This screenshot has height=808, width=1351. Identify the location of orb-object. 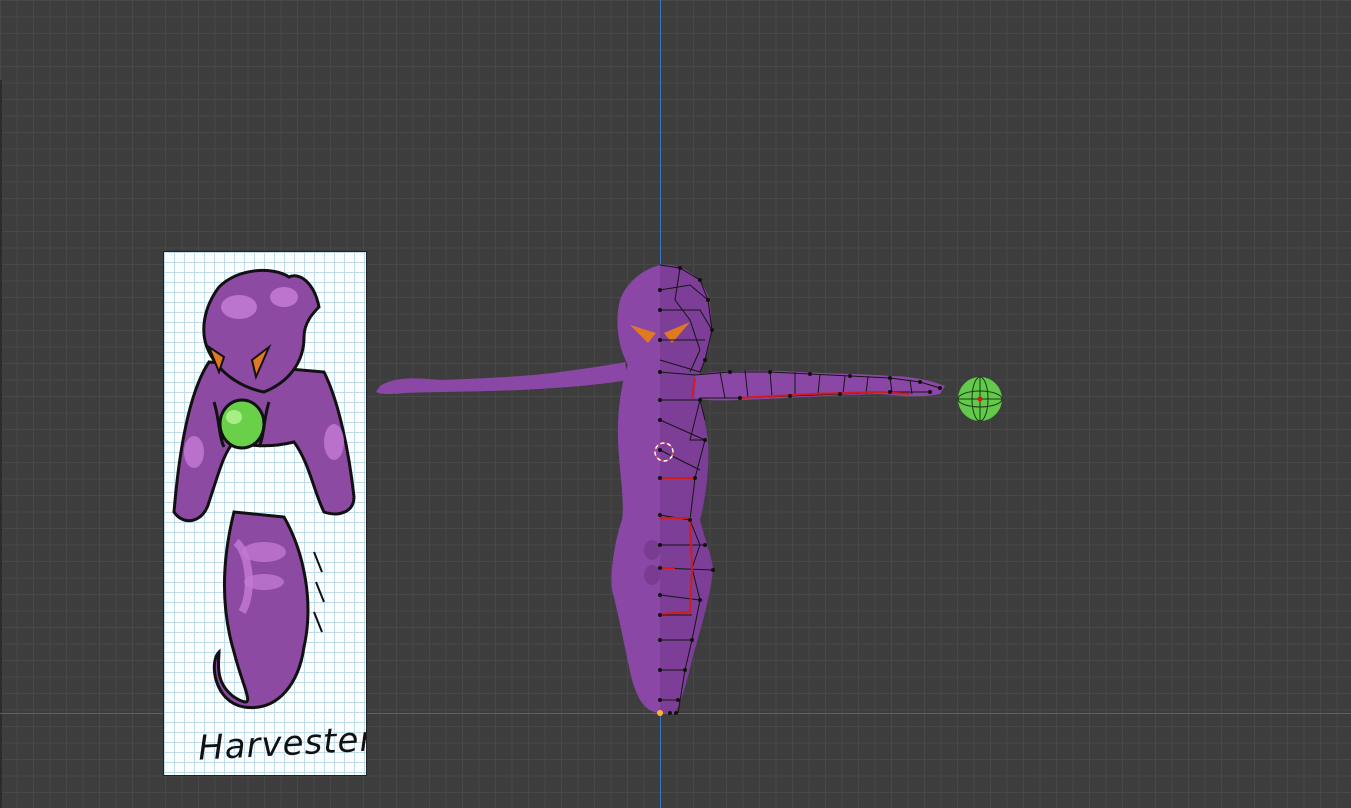
(980, 399).